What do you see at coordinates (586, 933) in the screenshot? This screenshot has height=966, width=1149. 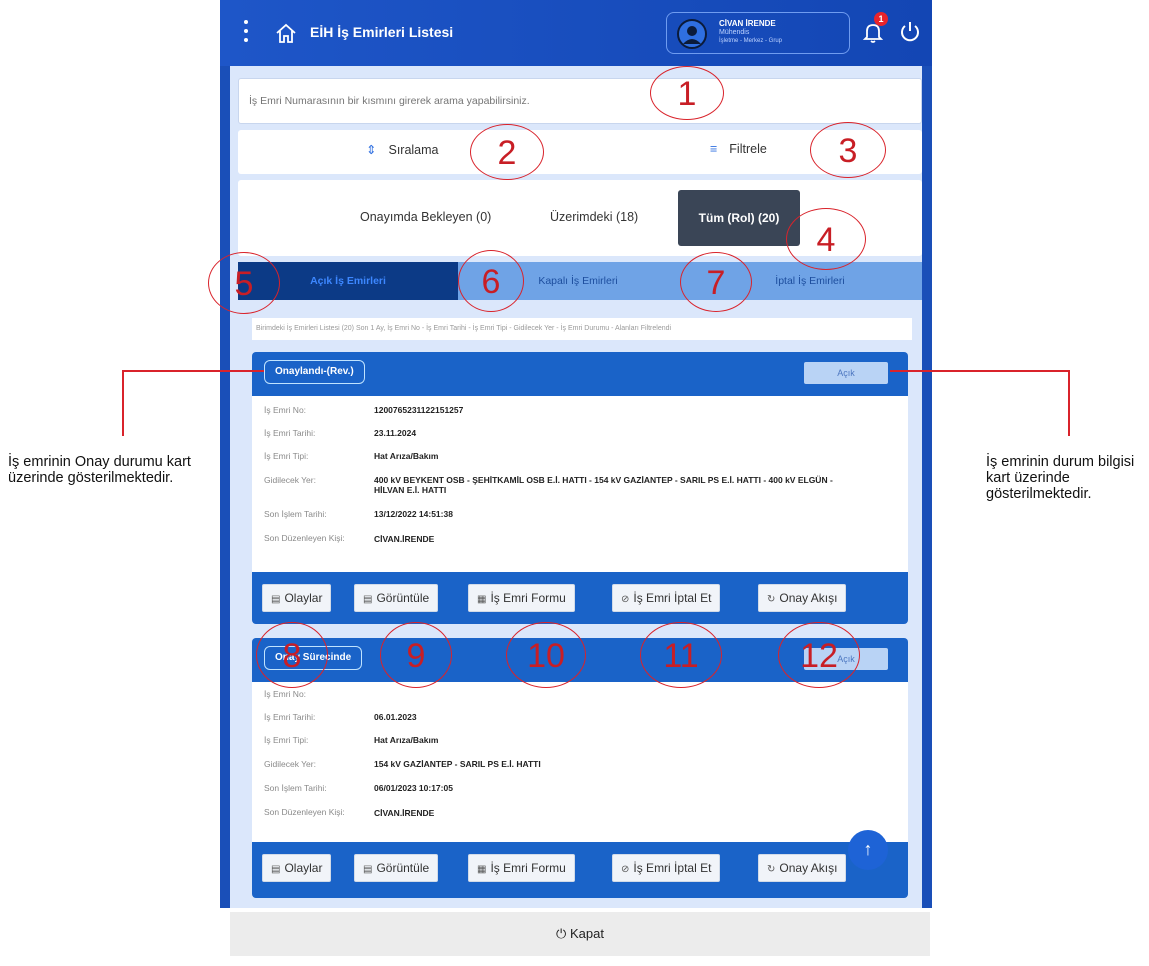 I see `close-label: Kapat` at bounding box center [586, 933].